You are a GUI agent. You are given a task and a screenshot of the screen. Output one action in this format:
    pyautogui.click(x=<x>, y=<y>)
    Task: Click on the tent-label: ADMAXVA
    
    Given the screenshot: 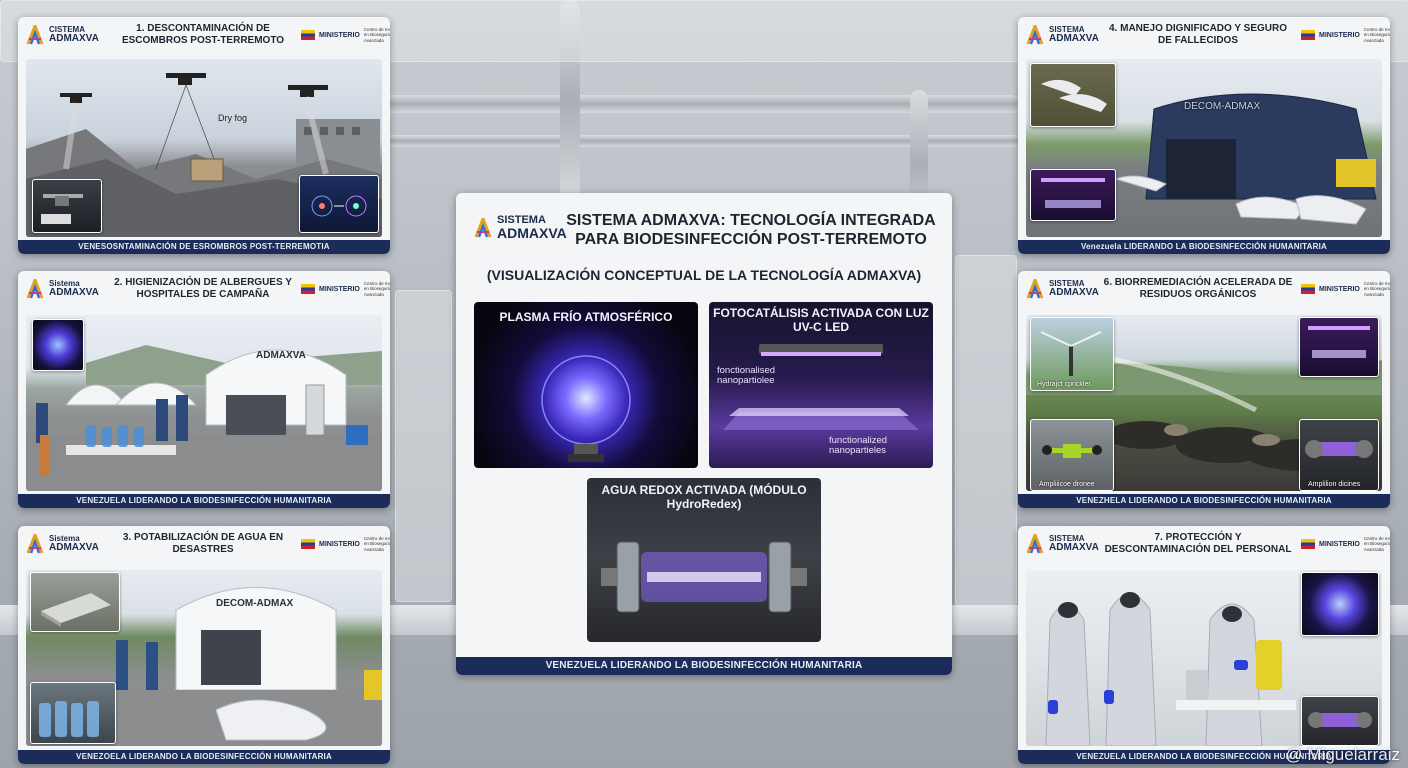 What is the action you would take?
    pyautogui.click(x=281, y=355)
    